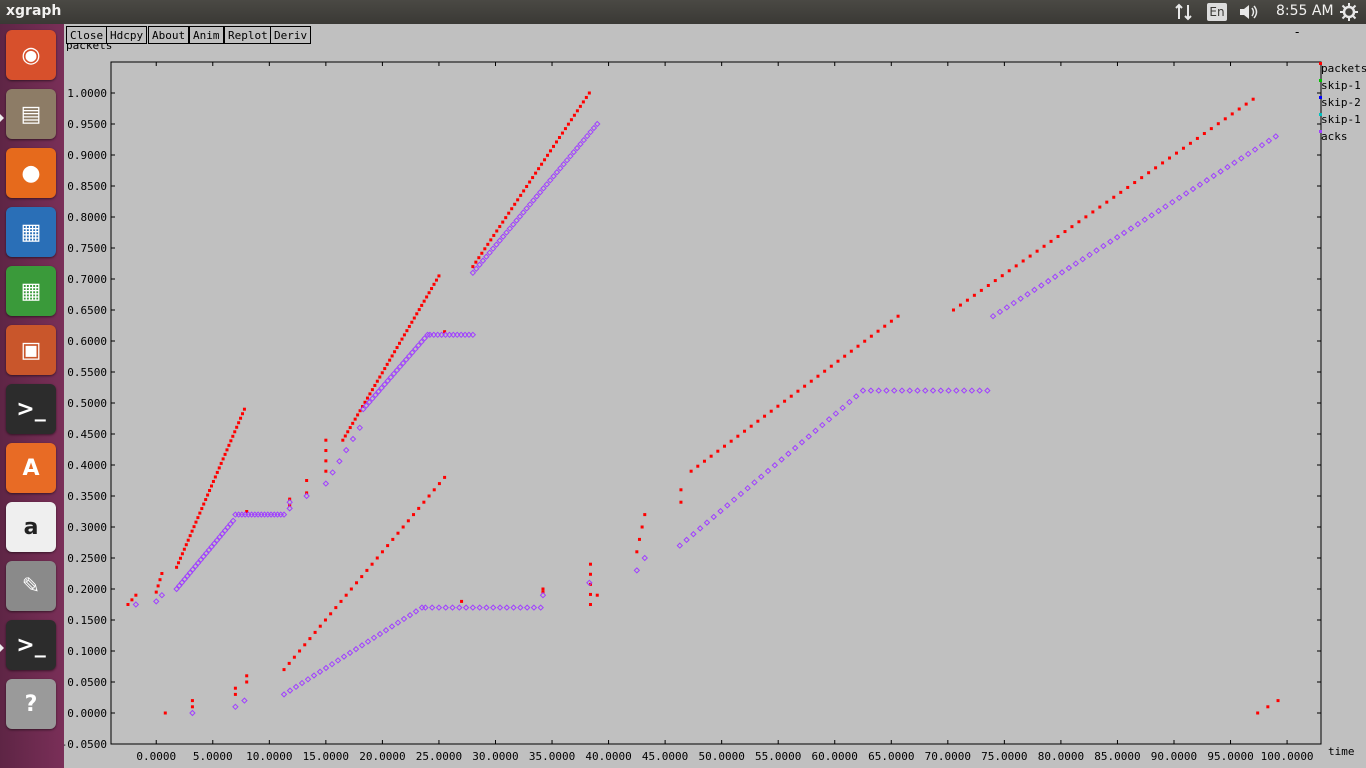 The height and width of the screenshot is (768, 1366). I want to click on firefox-icon: ●, so click(31, 173).